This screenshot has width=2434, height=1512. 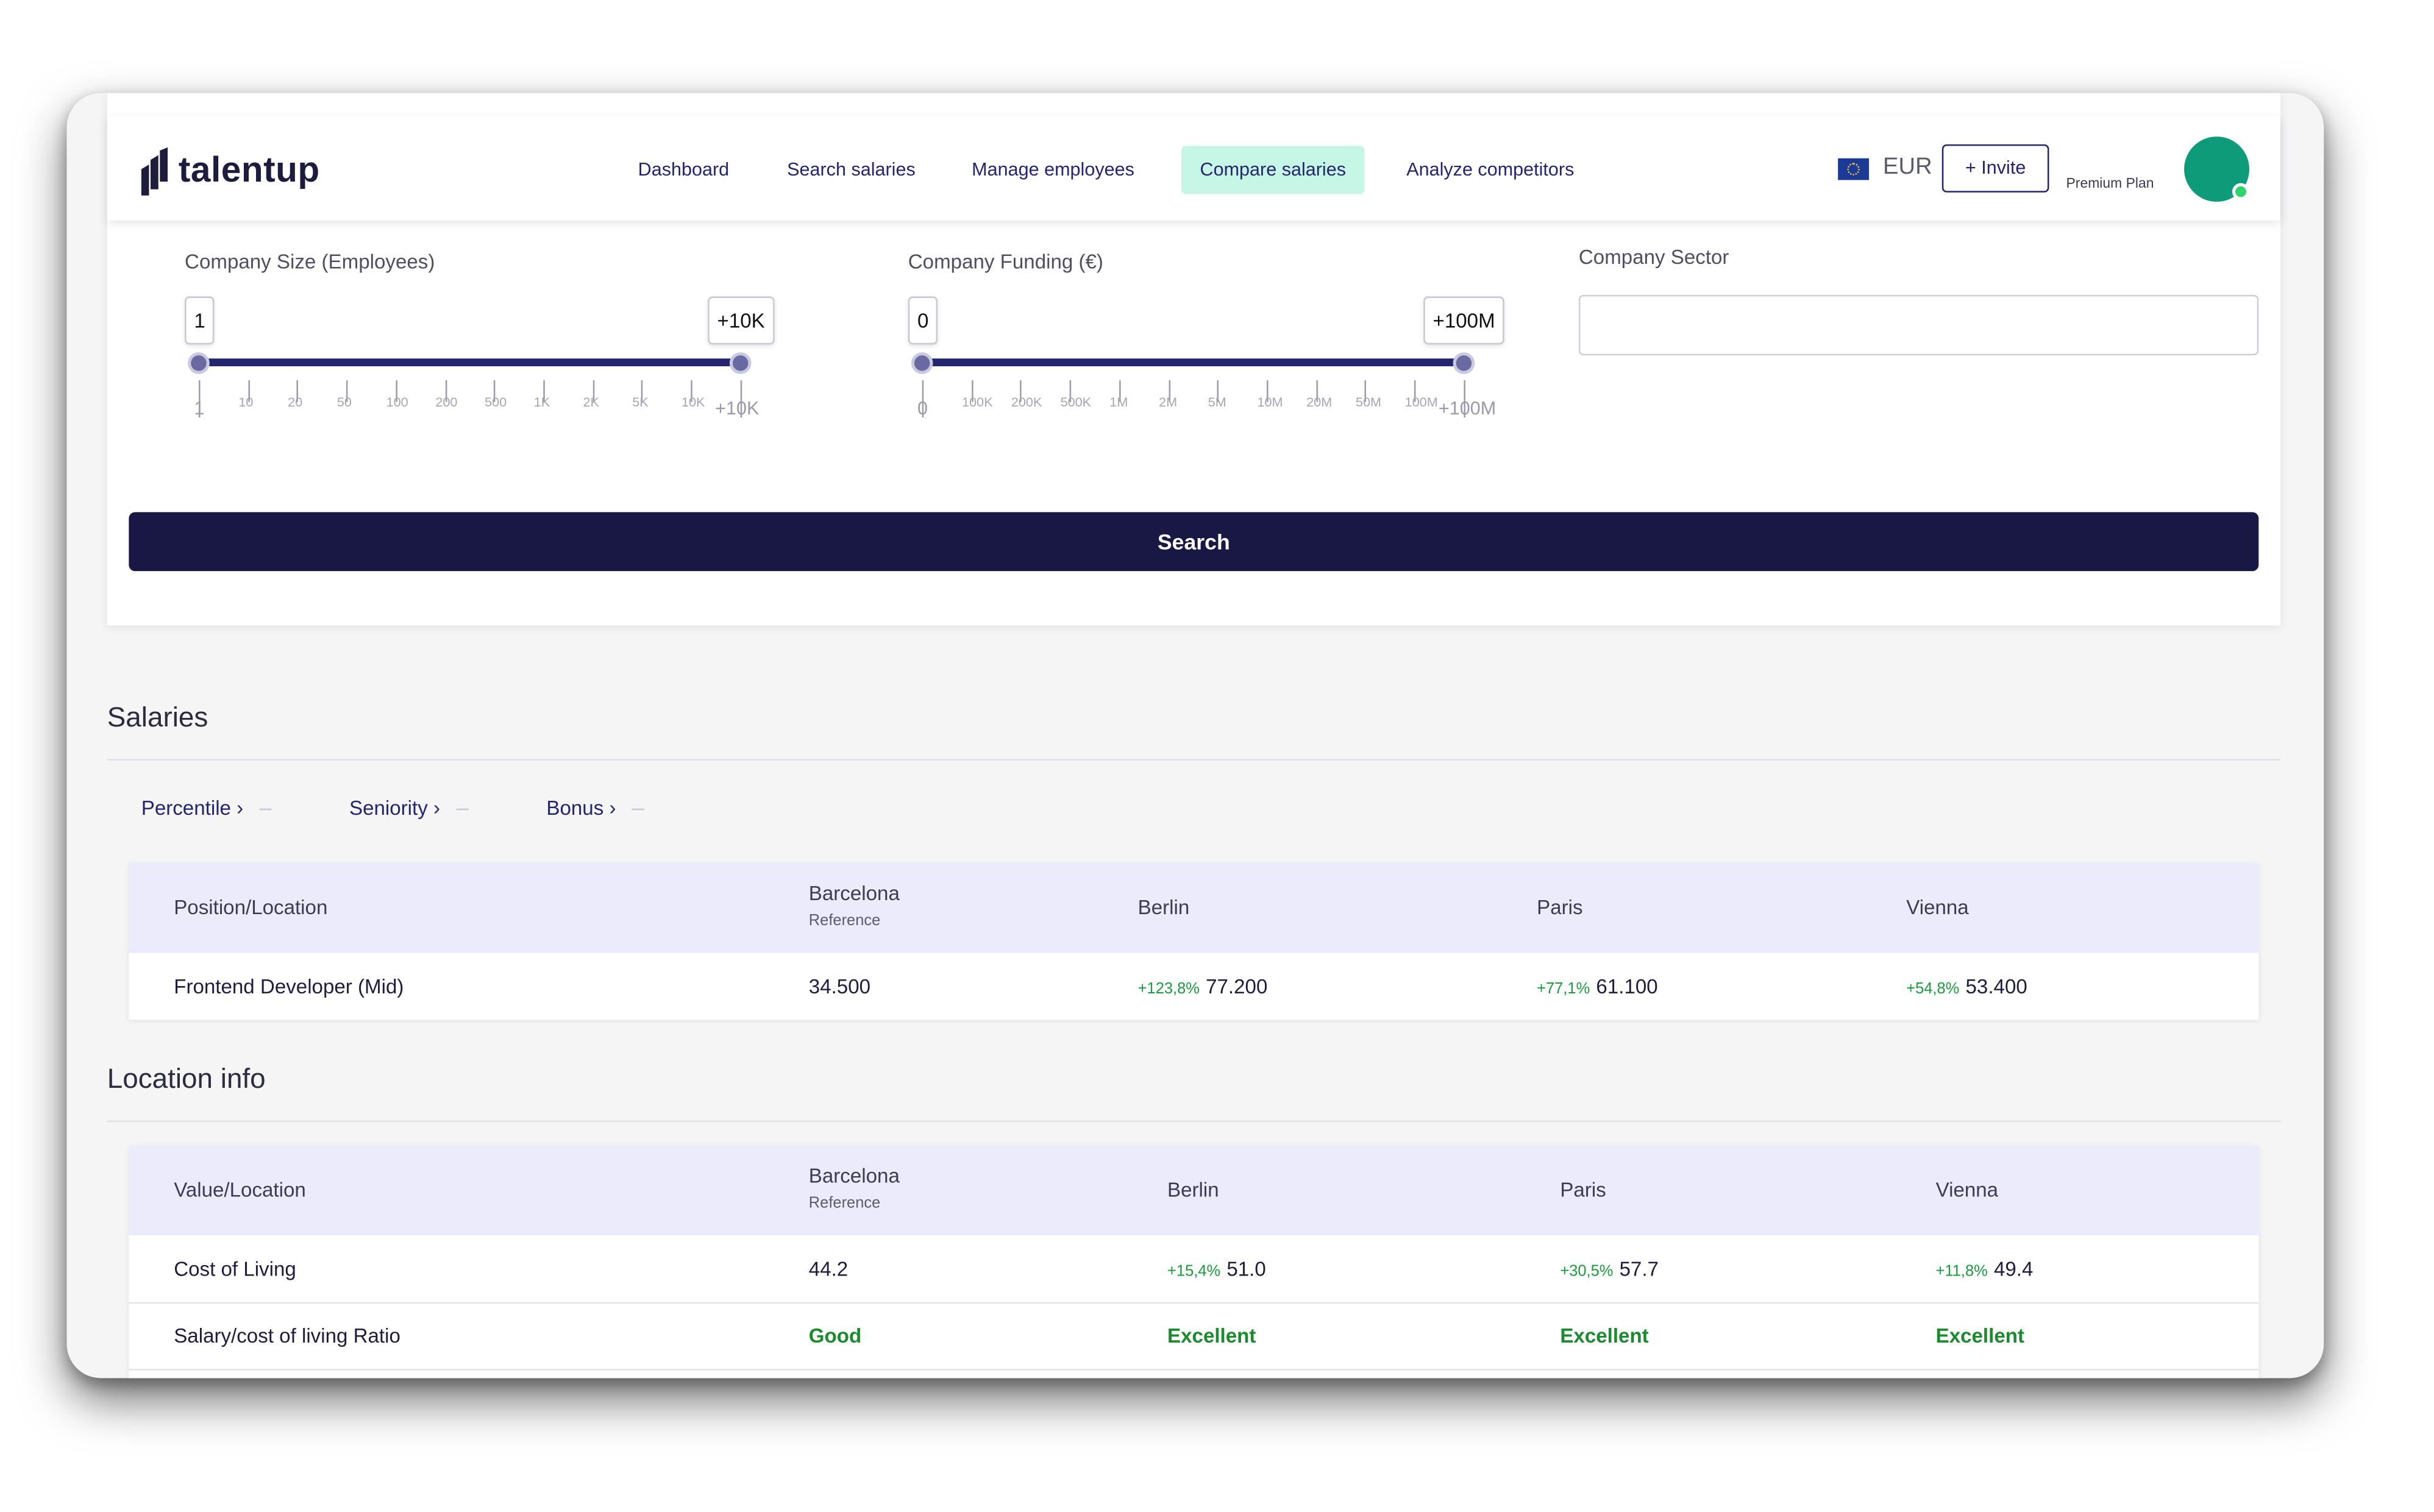 I want to click on location-info-section-title: Location info, so click(x=186, y=1079).